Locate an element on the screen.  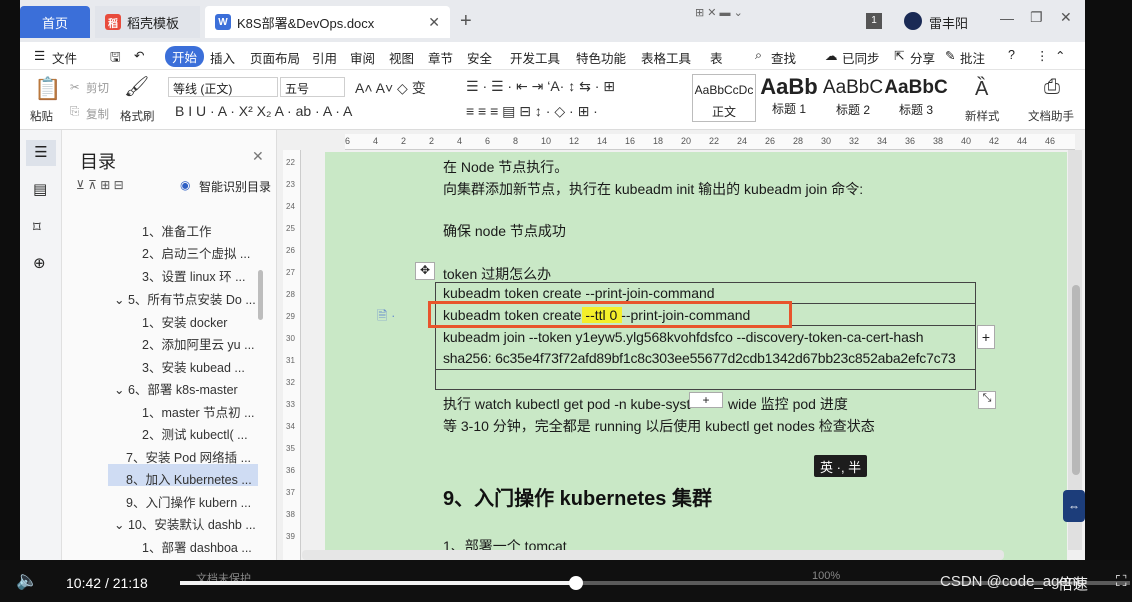
menu-comment: 批注 is located at coordinates (972, 57).